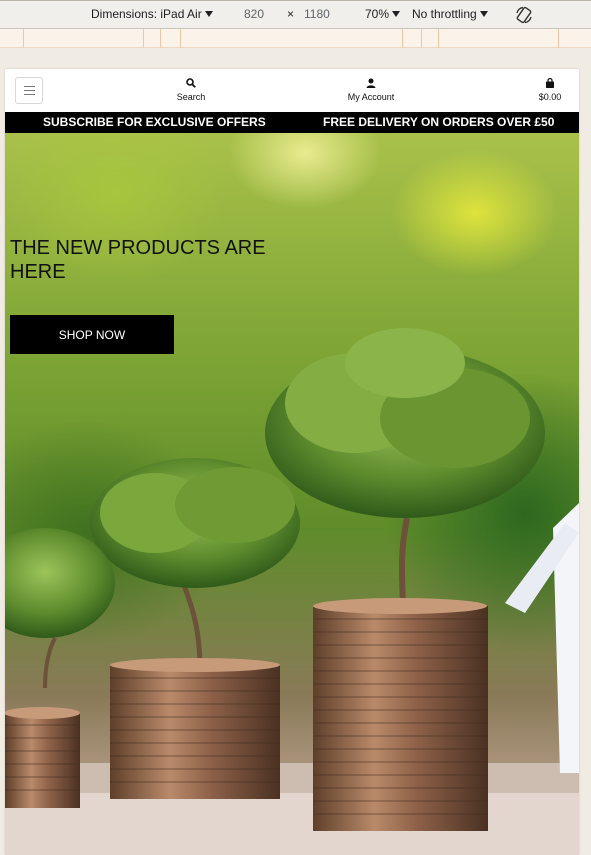 This screenshot has width=591, height=855. What do you see at coordinates (154, 122) in the screenshot?
I see `promo-subscribe-text: SUBSCRIBE FOR EXCLUSIVE OFFERS` at bounding box center [154, 122].